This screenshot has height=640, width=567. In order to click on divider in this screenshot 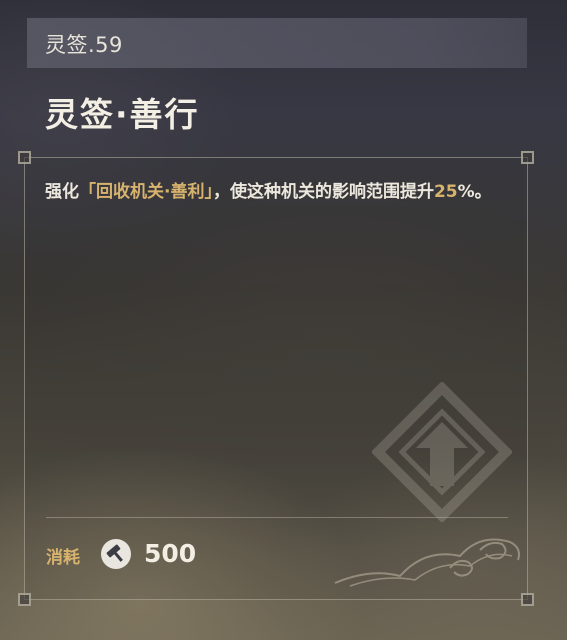, I will do `click(277, 517)`.